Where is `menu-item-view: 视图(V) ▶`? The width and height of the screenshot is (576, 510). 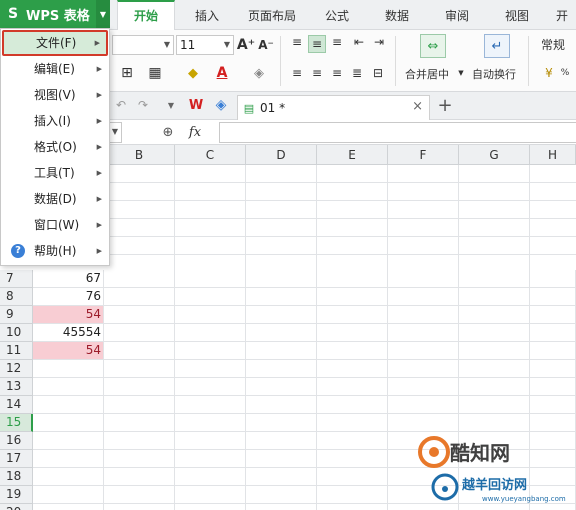 menu-item-view: 视图(V) ▶ is located at coordinates (55, 95).